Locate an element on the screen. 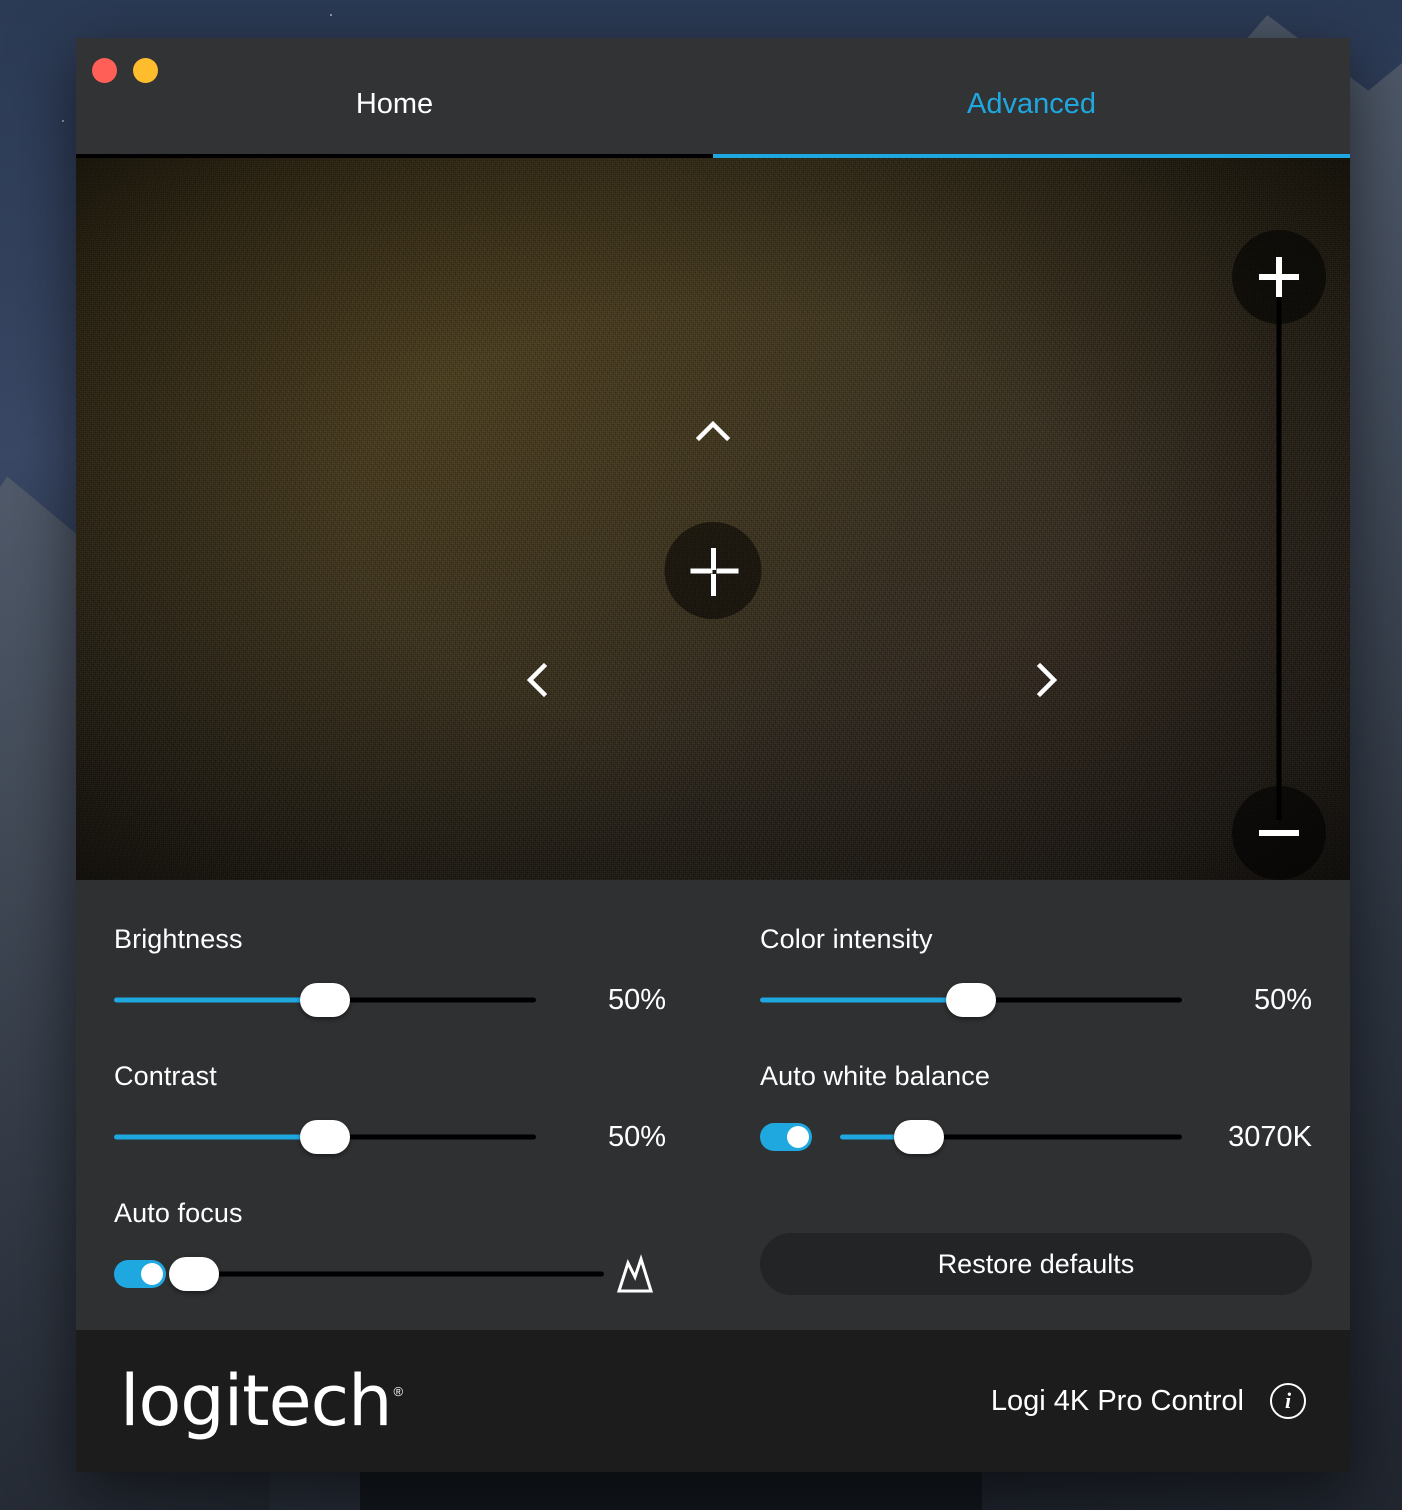 The width and height of the screenshot is (1402, 1510). contrast-thumb is located at coordinates (325, 1137).